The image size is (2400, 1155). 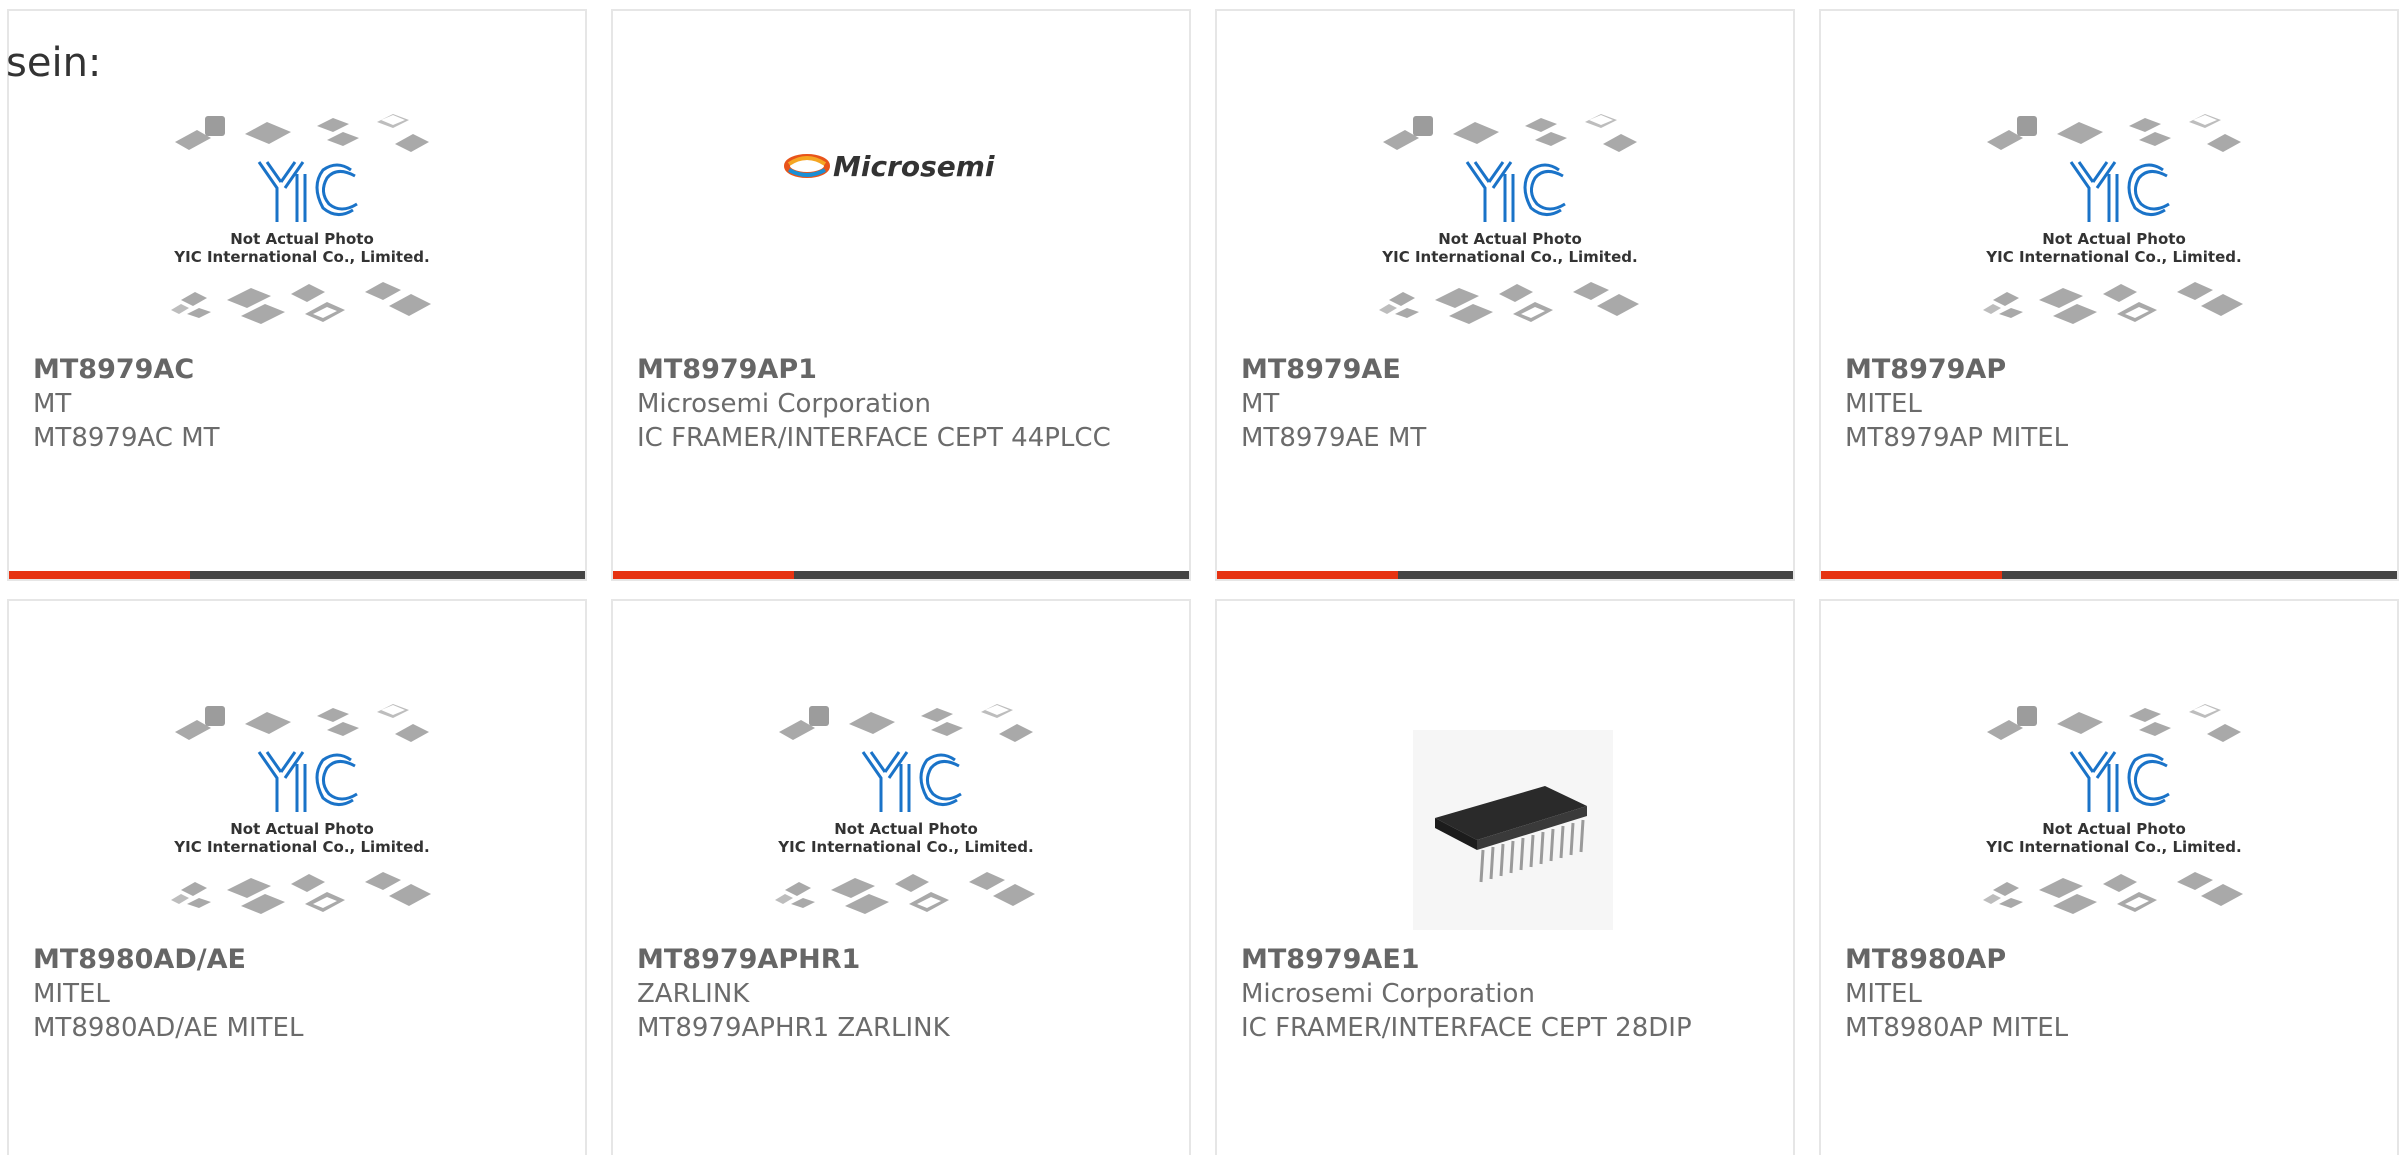 I want to click on dip-chip-photo, so click(x=1513, y=830).